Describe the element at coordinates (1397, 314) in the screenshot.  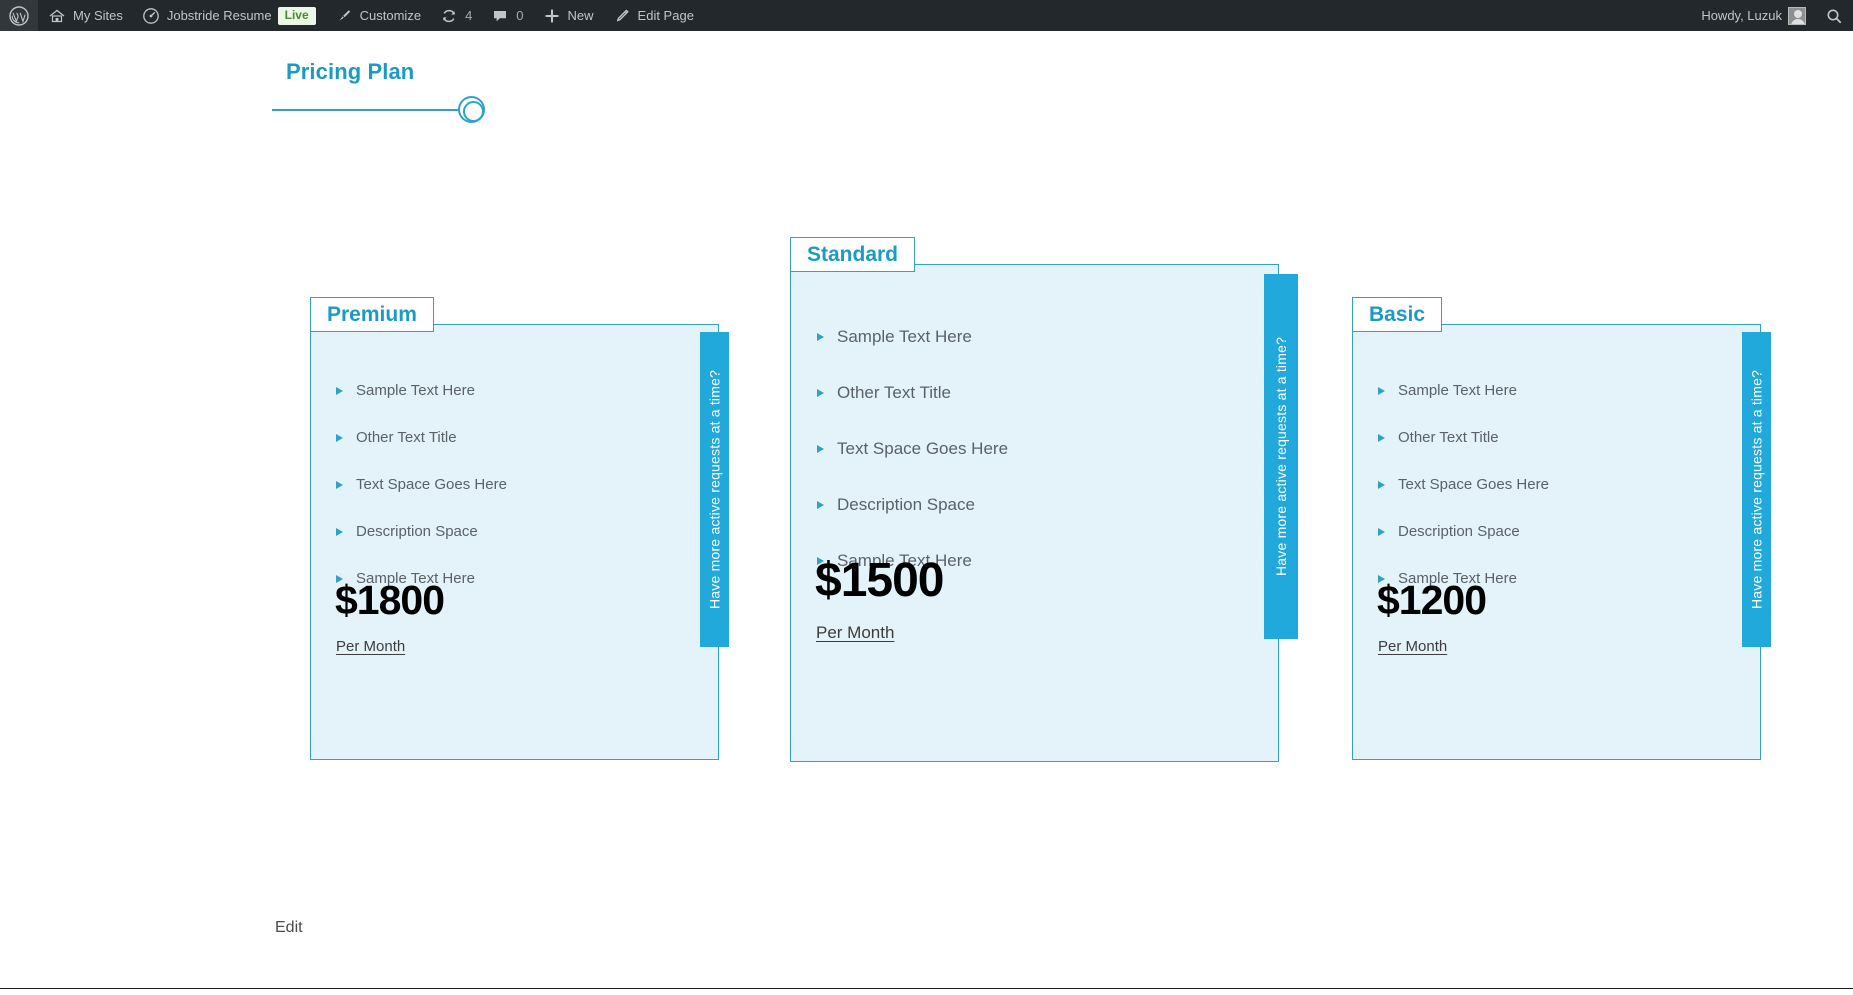
I see `pricing-card-title: Basic` at that location.